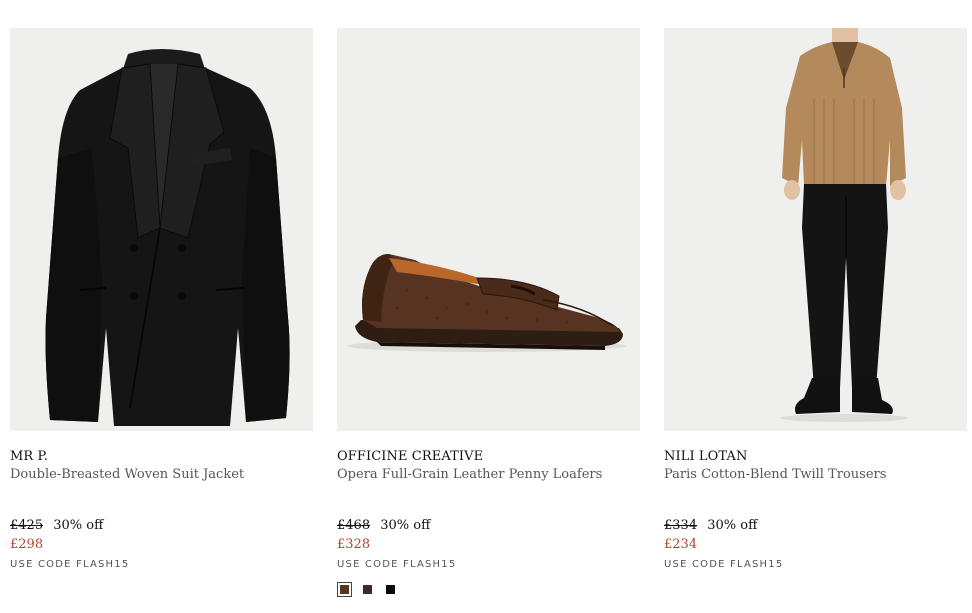 The image size is (972, 613). Describe the element at coordinates (344, 589) in the screenshot. I see `color-swatch-brown` at that location.